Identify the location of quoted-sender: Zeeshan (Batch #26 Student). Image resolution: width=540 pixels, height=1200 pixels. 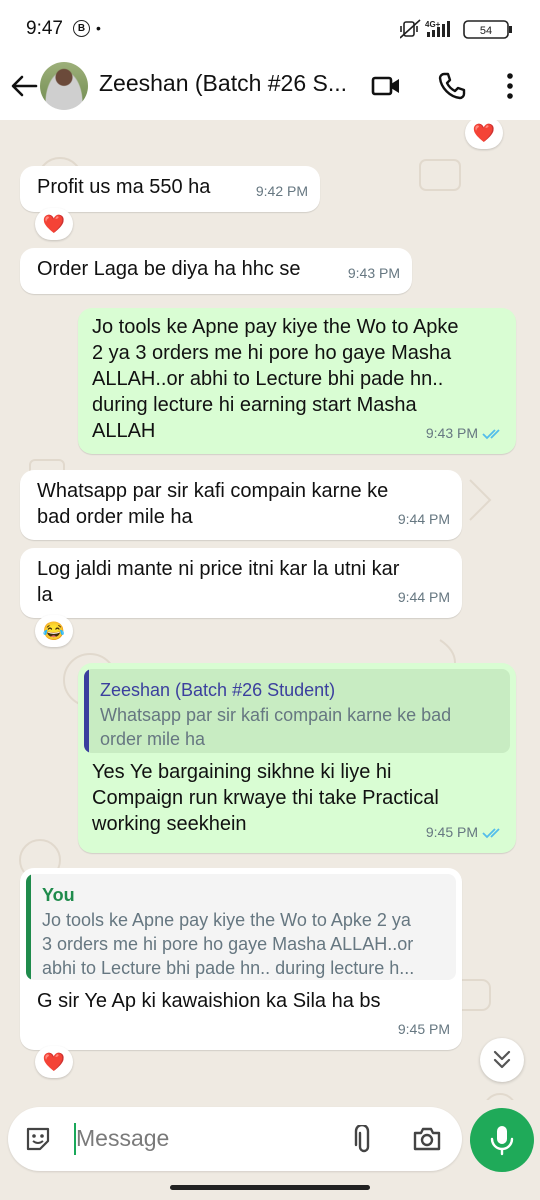
(218, 690).